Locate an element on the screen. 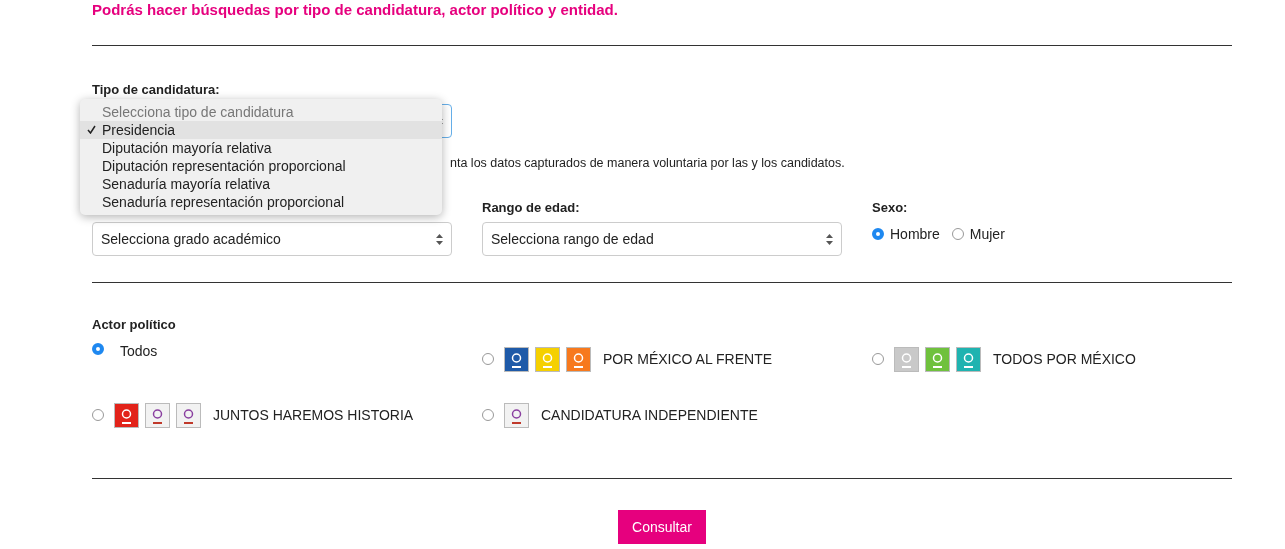  field-label: Rango de edad: is located at coordinates (531, 208).